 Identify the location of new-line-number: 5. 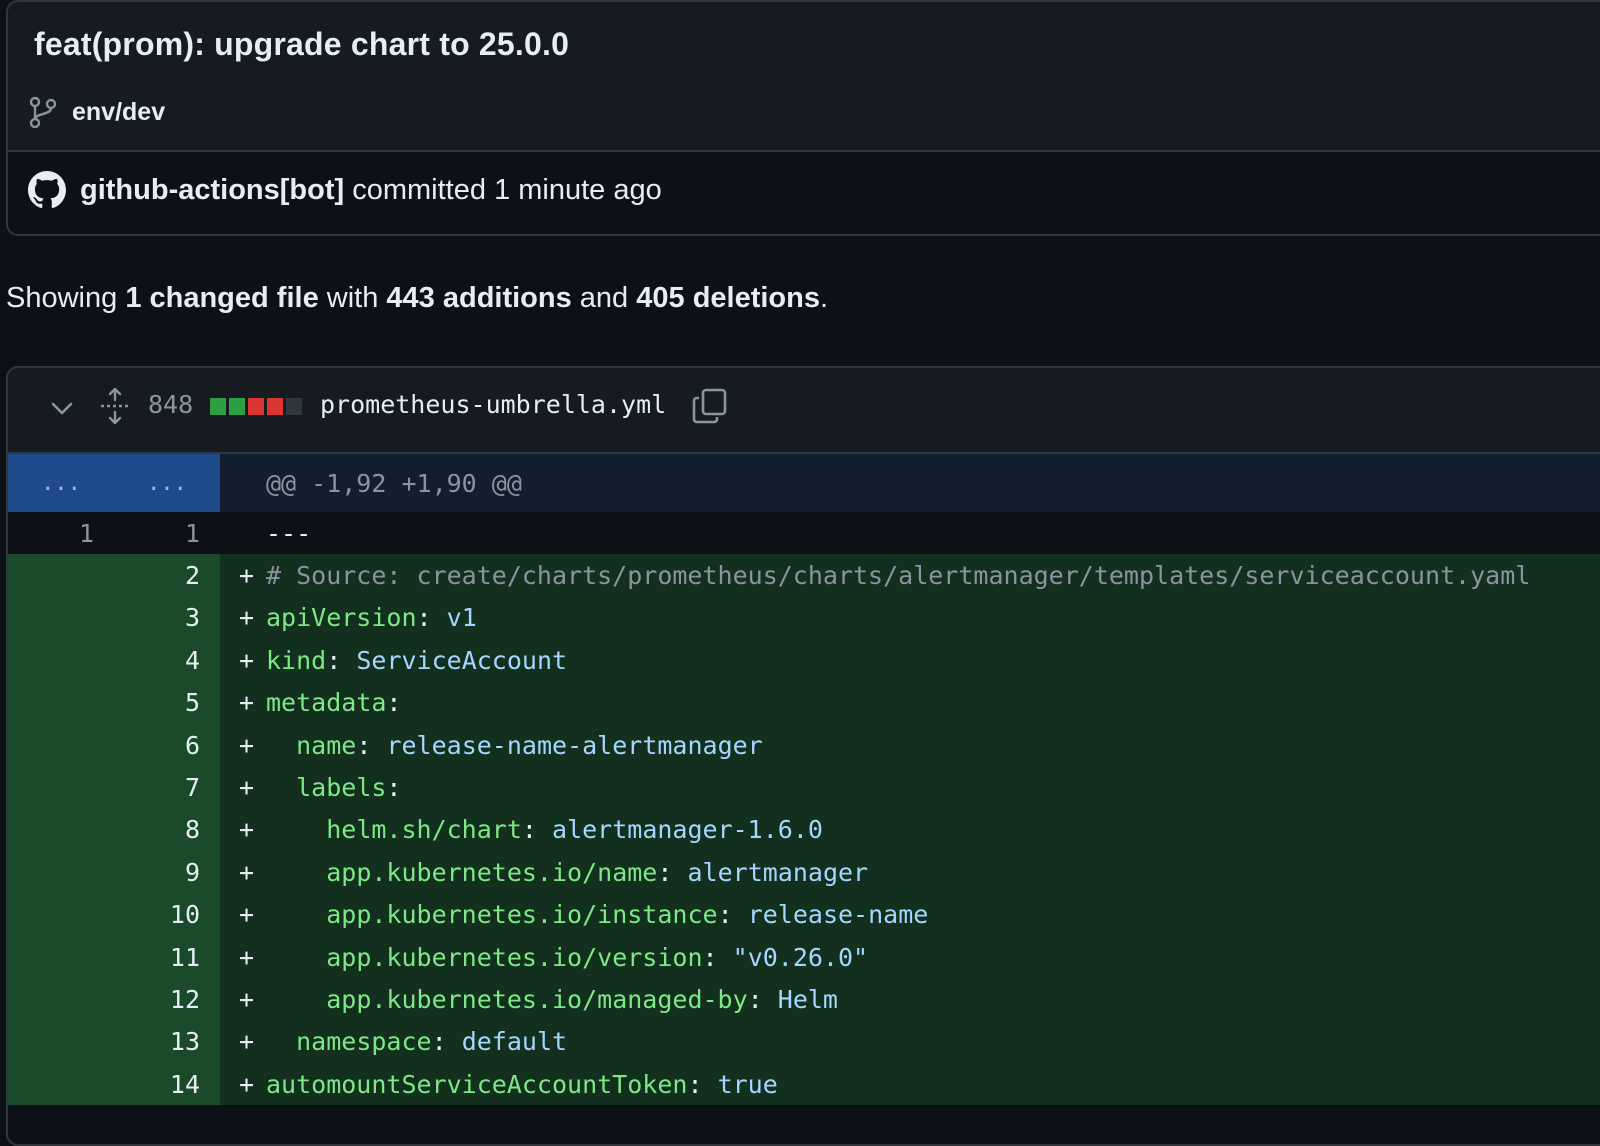
(167, 702).